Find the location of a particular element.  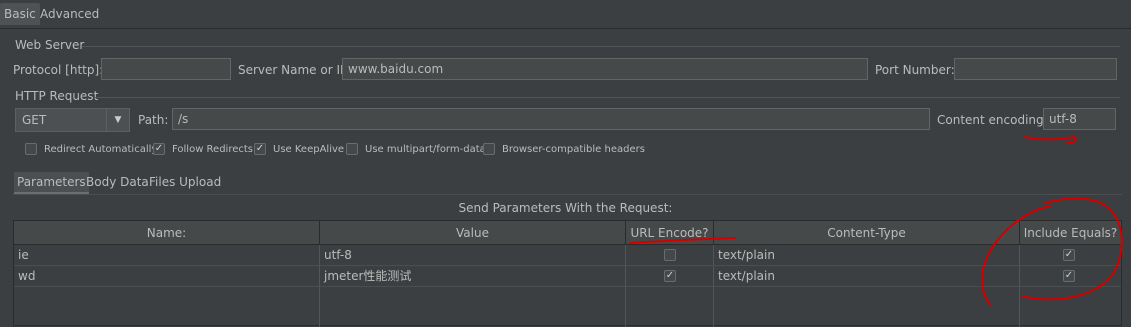

tab-body-data: Body Data is located at coordinates (117, 182).